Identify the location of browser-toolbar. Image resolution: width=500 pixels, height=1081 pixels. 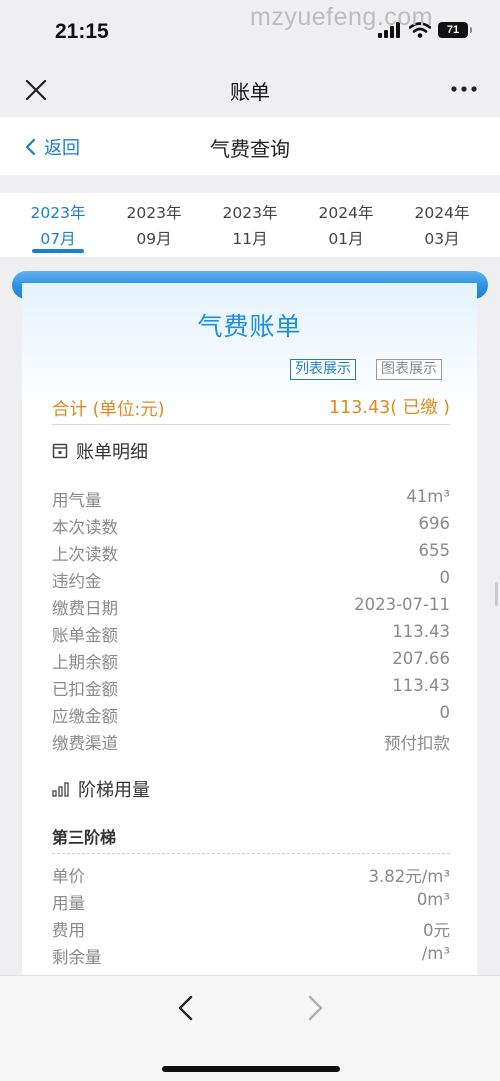
(250, 1028).